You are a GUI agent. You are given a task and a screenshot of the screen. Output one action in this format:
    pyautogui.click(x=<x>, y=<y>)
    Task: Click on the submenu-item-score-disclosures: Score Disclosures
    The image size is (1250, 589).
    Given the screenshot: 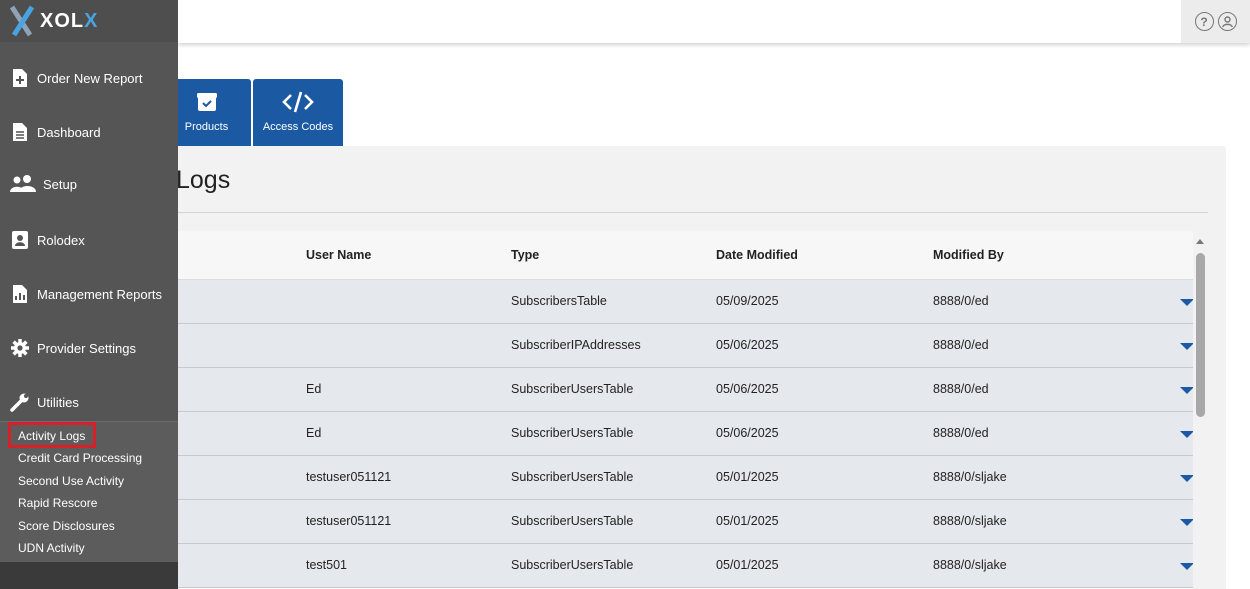 What is the action you would take?
    pyautogui.click(x=66, y=526)
    